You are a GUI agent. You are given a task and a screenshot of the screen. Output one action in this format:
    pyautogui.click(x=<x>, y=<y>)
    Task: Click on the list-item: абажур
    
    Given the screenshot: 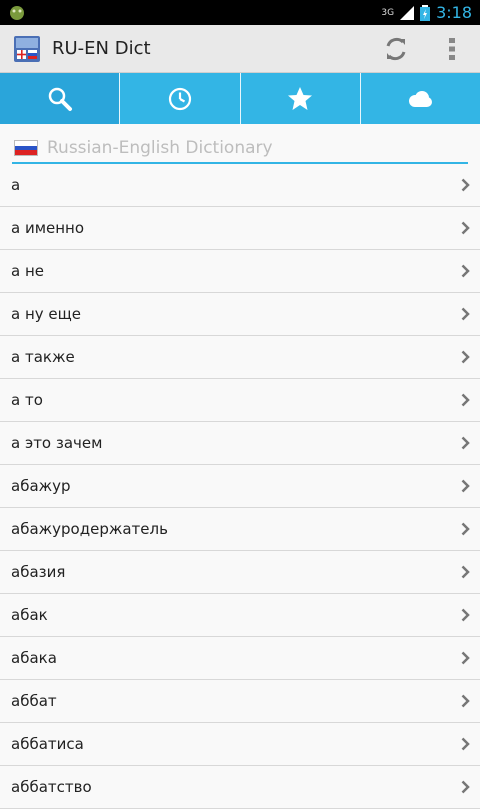 What is the action you would take?
    pyautogui.click(x=240, y=486)
    